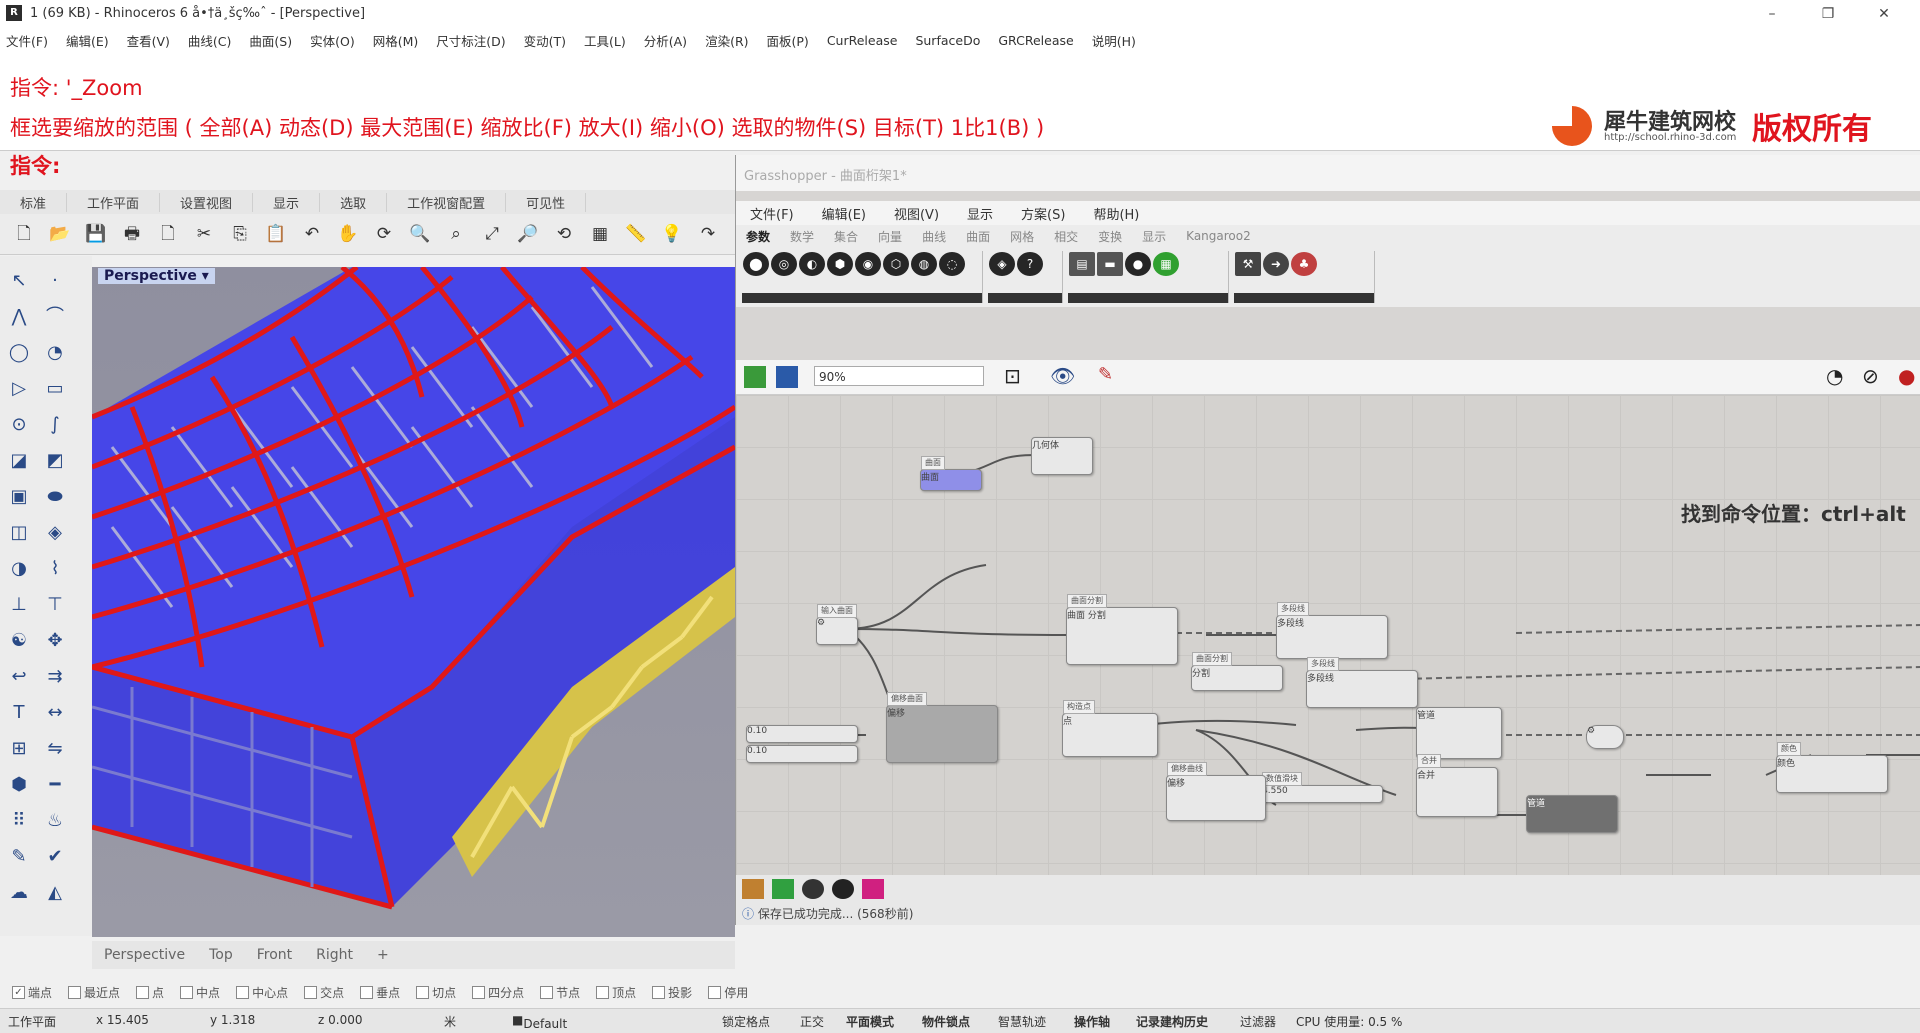 This screenshot has width=1920, height=1033. Describe the element at coordinates (19, 461) in the screenshot. I see `surface-icon: ◪` at that location.